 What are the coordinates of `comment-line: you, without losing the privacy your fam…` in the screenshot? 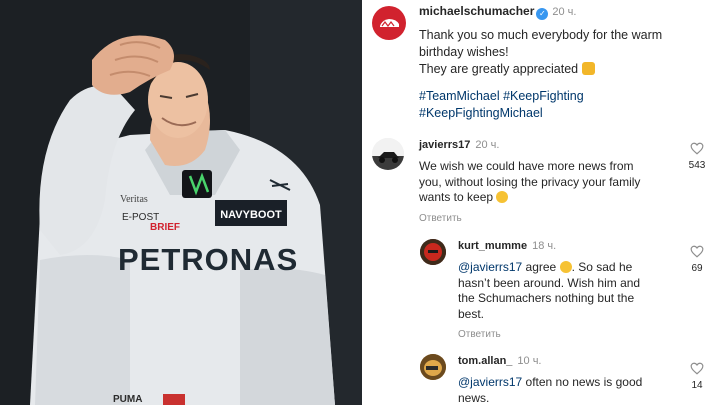 It's located at (530, 181).